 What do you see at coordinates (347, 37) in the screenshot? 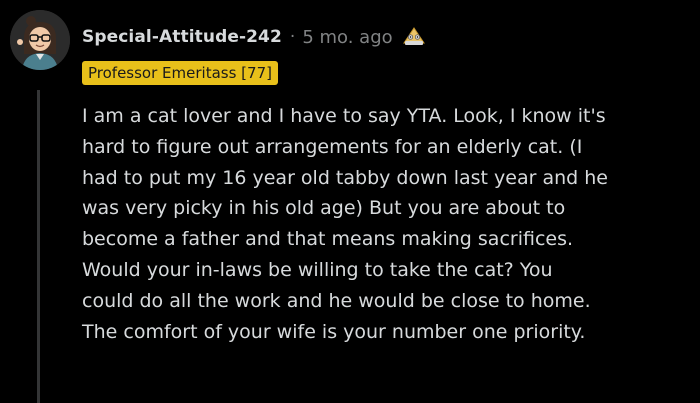
I see `comment-timestamp: 5 mo. ago` at bounding box center [347, 37].